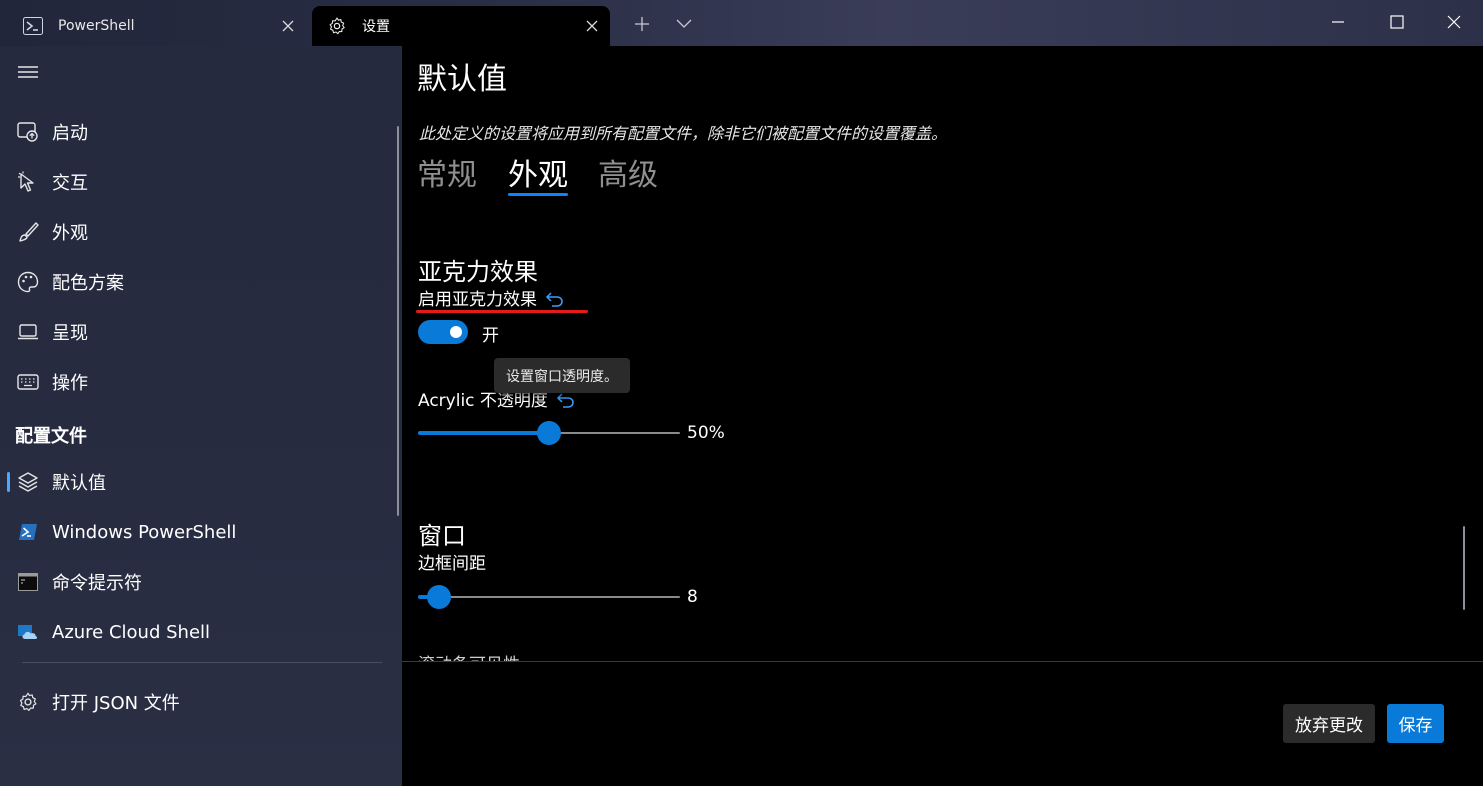  What do you see at coordinates (442, 536) in the screenshot?
I see `window-section-header: 窗口` at bounding box center [442, 536].